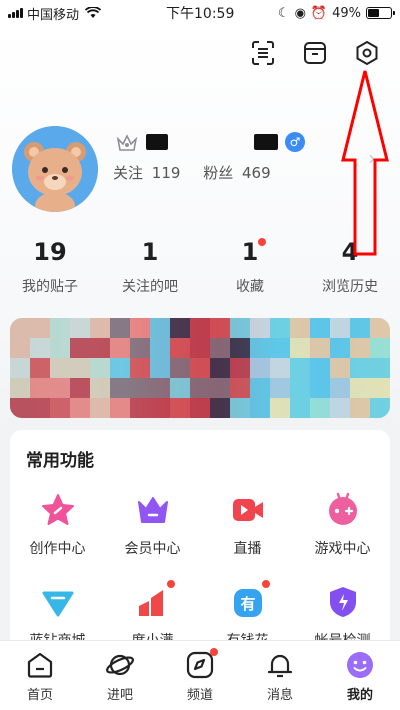 The image size is (400, 710). Describe the element at coordinates (15, 13) in the screenshot. I see `signal-icon` at that location.